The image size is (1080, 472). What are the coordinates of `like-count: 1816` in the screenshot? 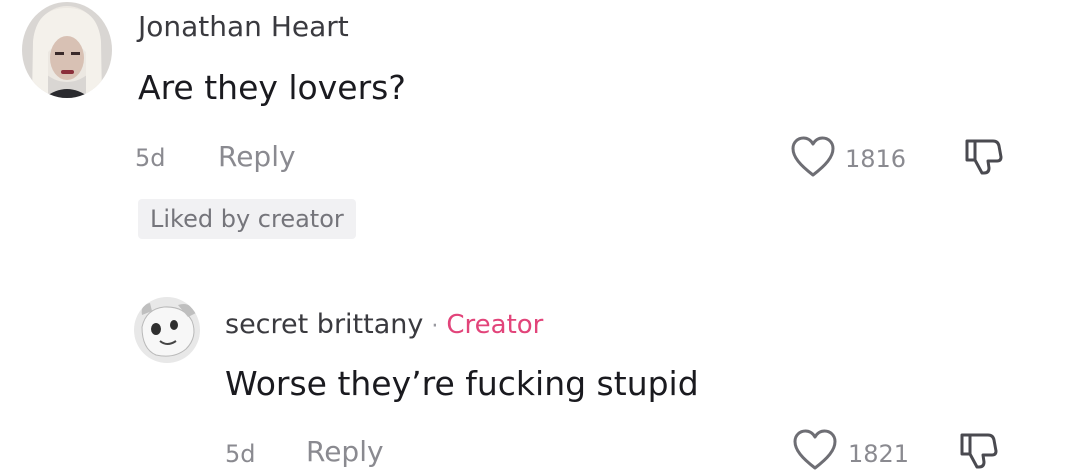 It's located at (876, 159).